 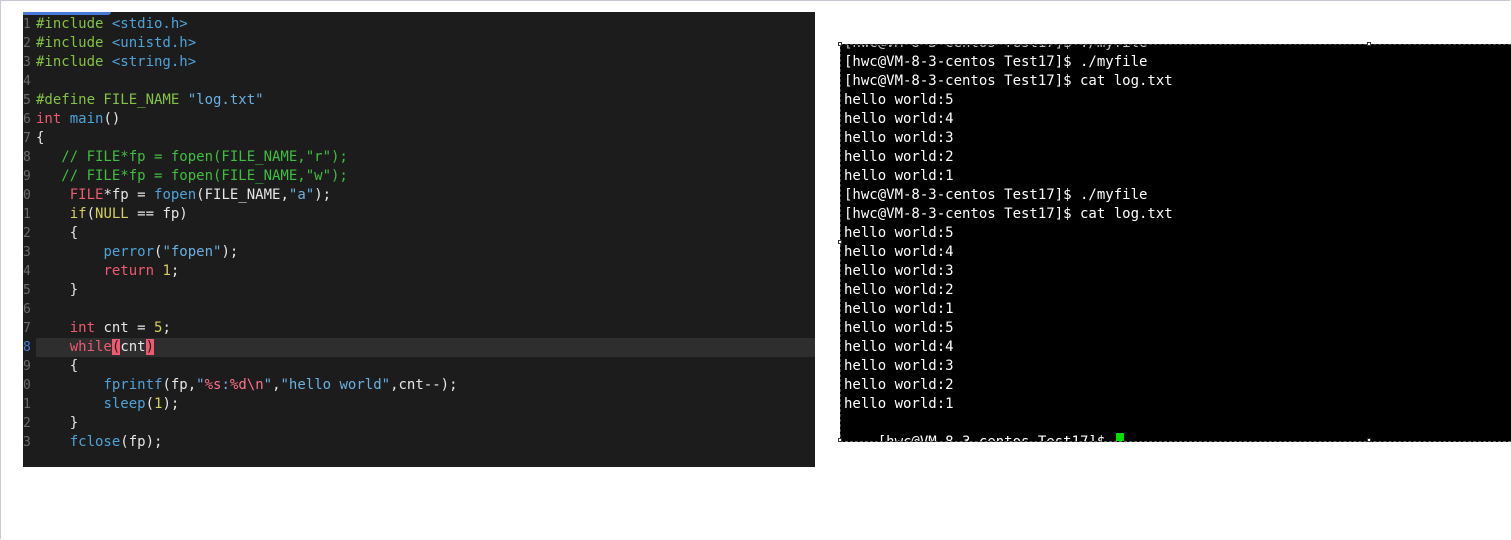 What do you see at coordinates (179, 385) in the screenshot?
I see `code-token: (fp,` at bounding box center [179, 385].